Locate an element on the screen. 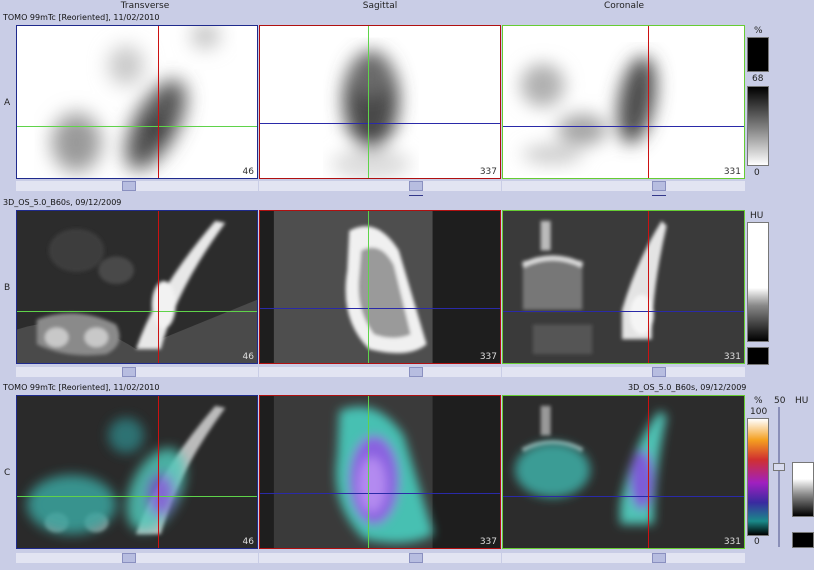 The width and height of the screenshot is (814, 570). row-a-sagittal-viewport: 337 is located at coordinates (380, 102).